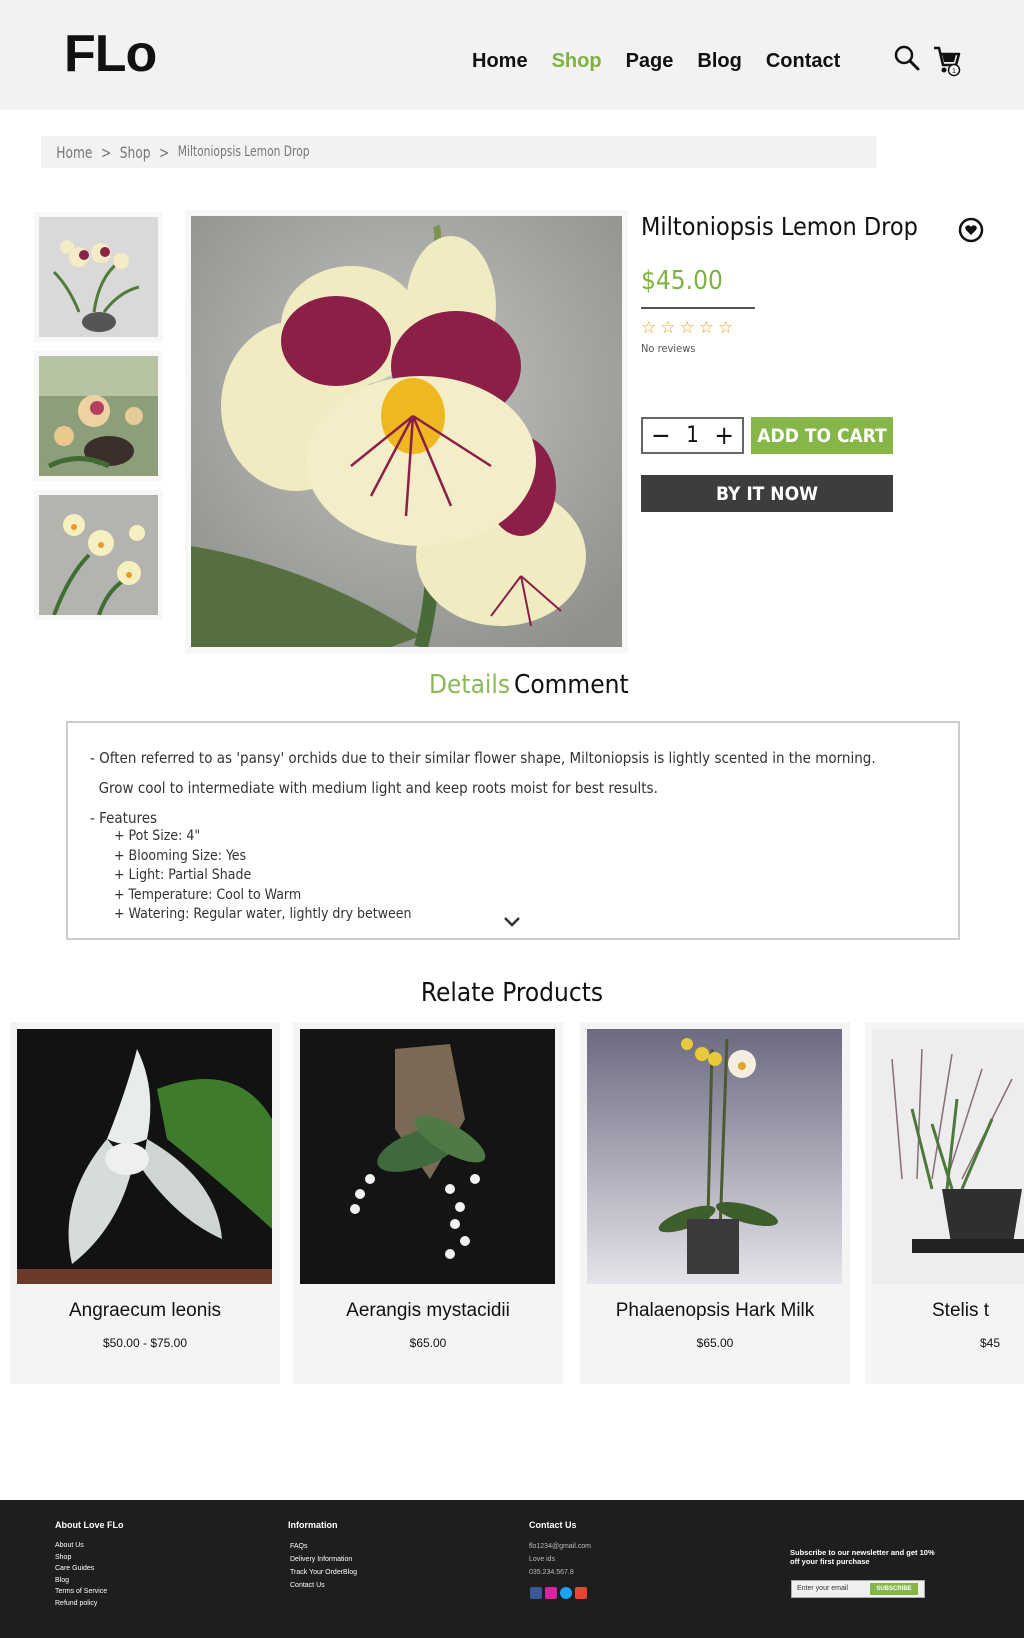  What do you see at coordinates (542, 1559) in the screenshot?
I see `contact-name: Love ids` at bounding box center [542, 1559].